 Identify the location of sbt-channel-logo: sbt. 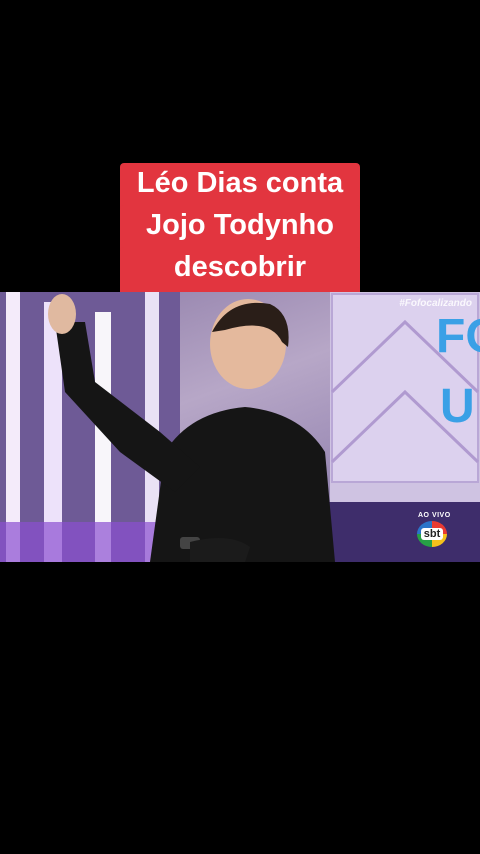
(432, 534).